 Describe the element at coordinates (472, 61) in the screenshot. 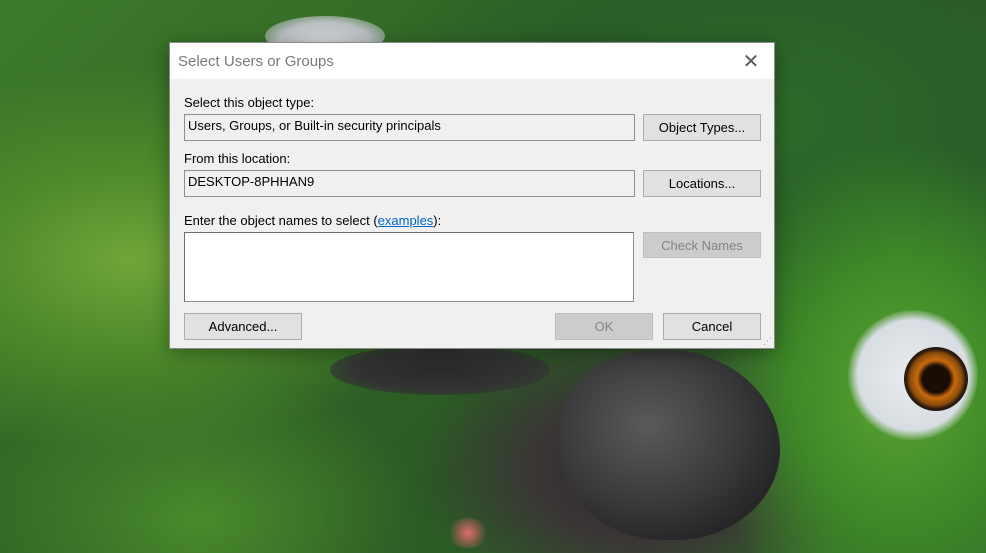

I see `title-bar: Select Users or Groups ✕` at that location.